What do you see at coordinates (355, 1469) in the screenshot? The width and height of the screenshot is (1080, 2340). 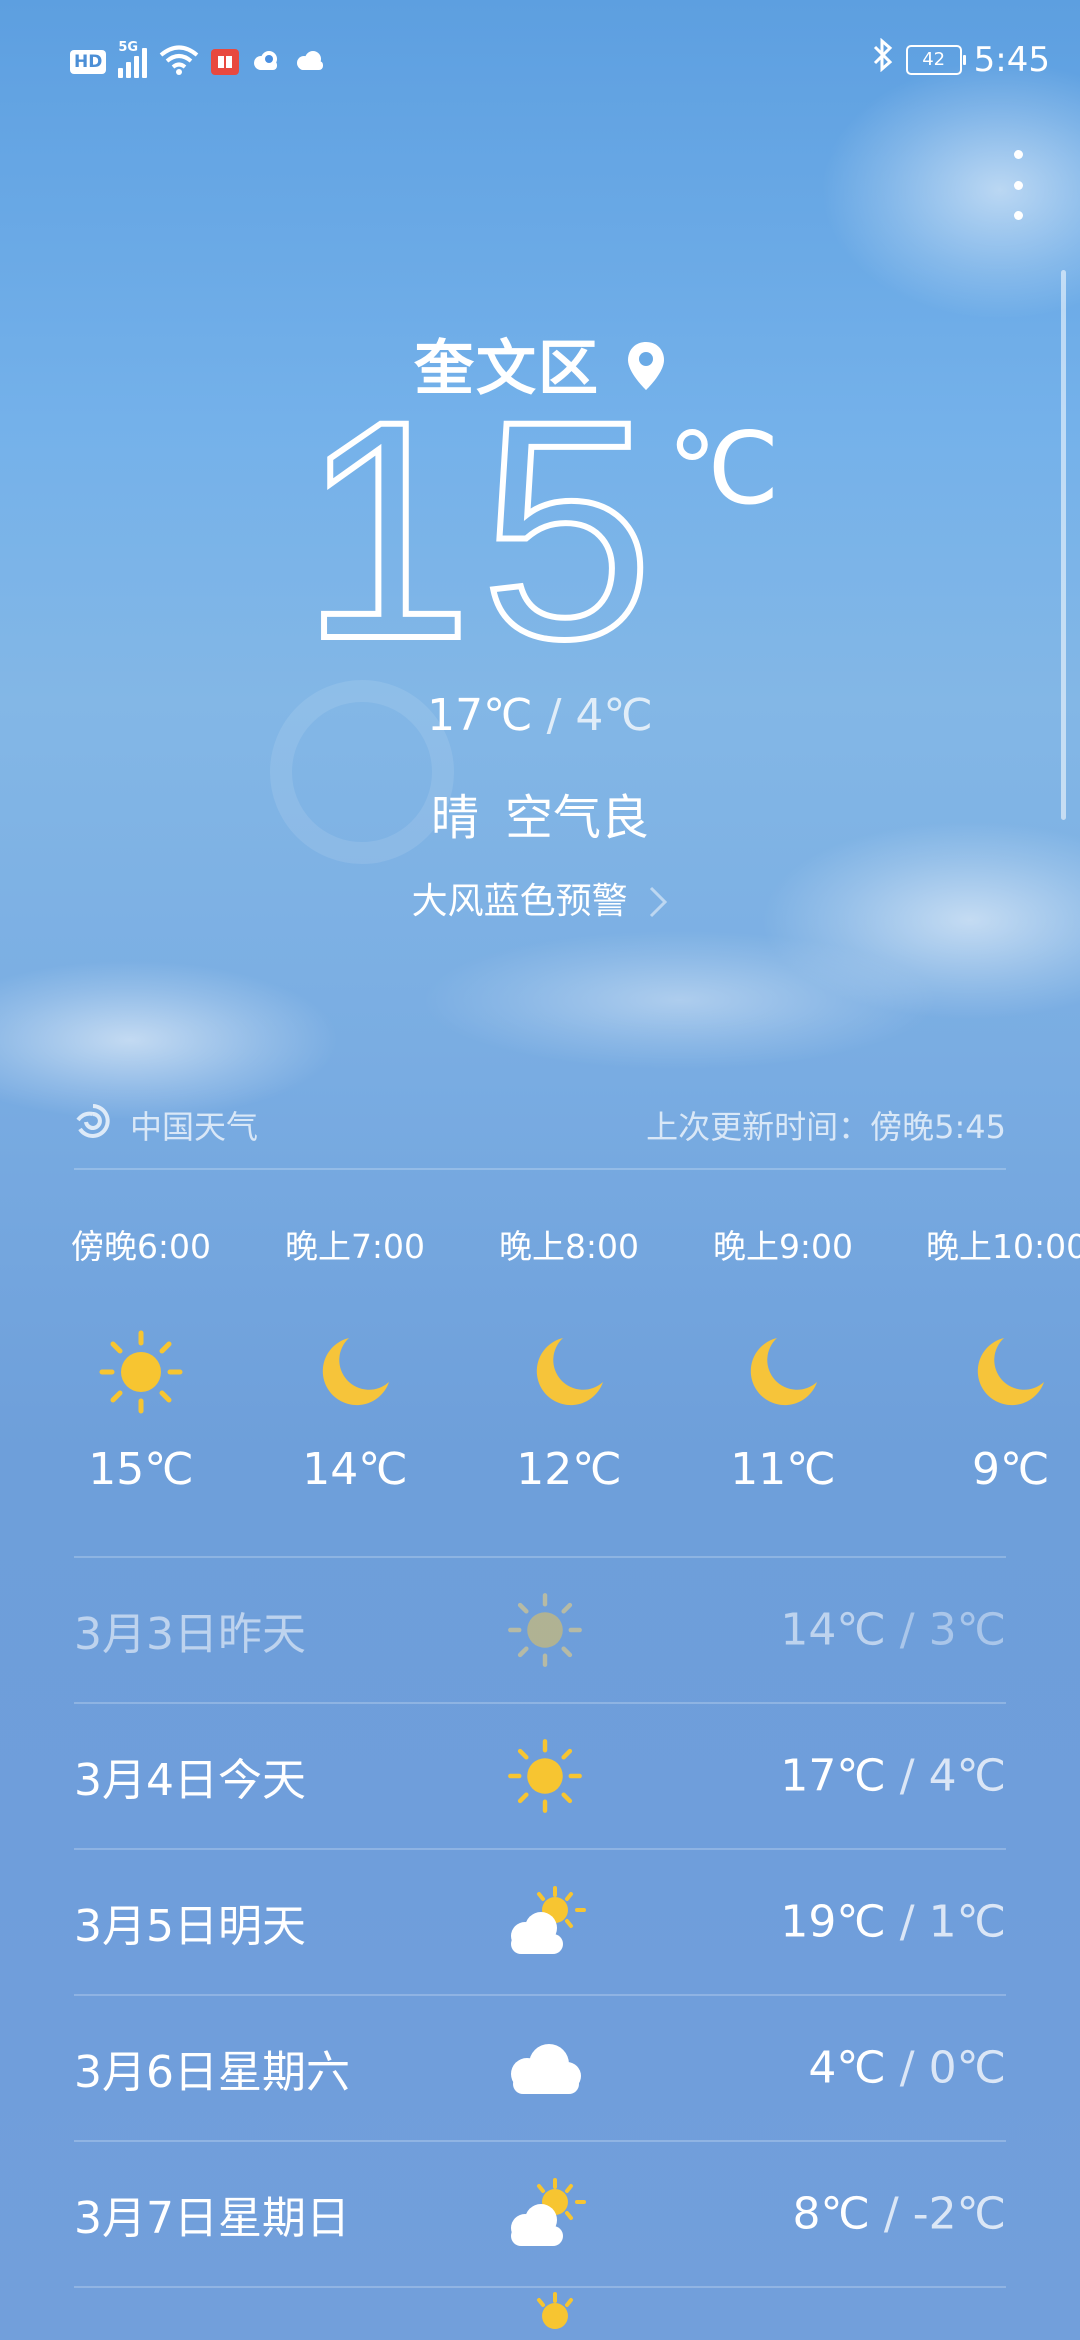 I see `hour-temp: 14℃` at bounding box center [355, 1469].